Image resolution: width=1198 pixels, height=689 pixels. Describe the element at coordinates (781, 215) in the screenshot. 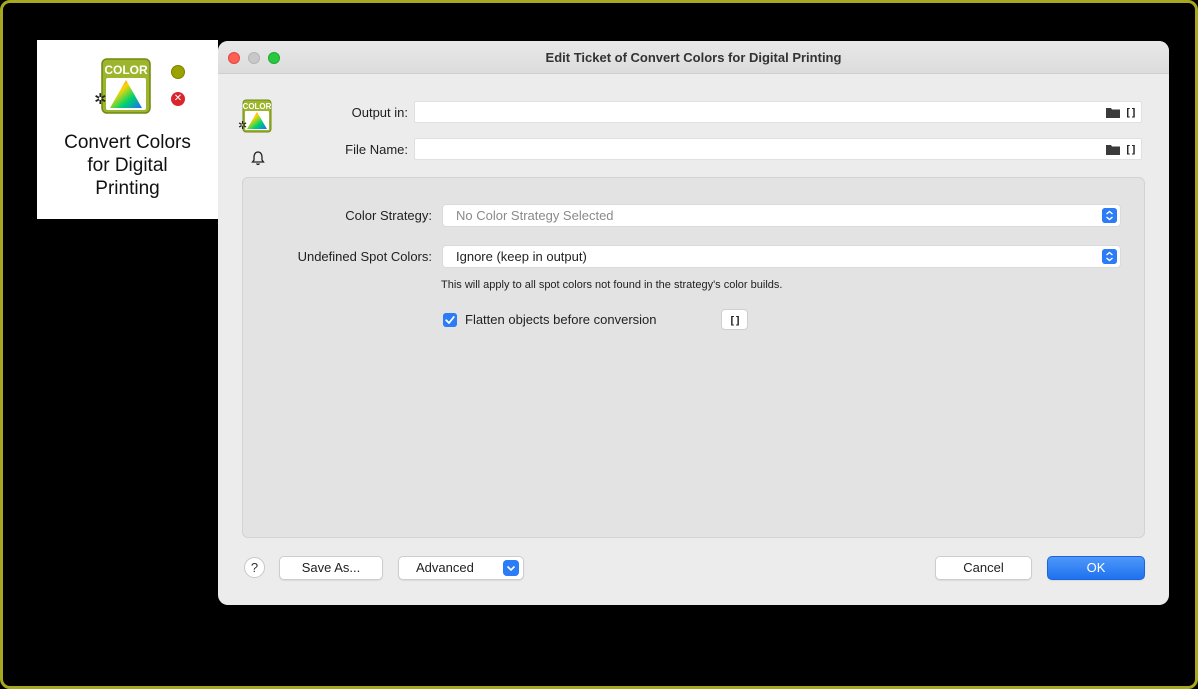

I see `color-strategy-select: No Color Strategy Selected` at that location.